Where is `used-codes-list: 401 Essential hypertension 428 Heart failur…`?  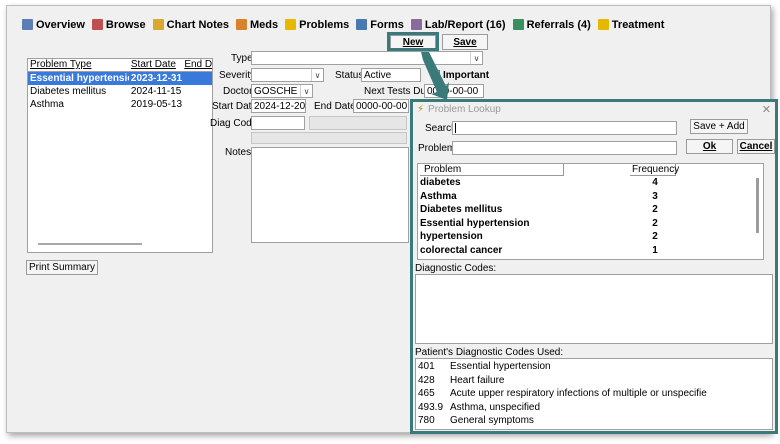 used-codes-list: 401 Essential hypertension 428 Heart failur… is located at coordinates (594, 394).